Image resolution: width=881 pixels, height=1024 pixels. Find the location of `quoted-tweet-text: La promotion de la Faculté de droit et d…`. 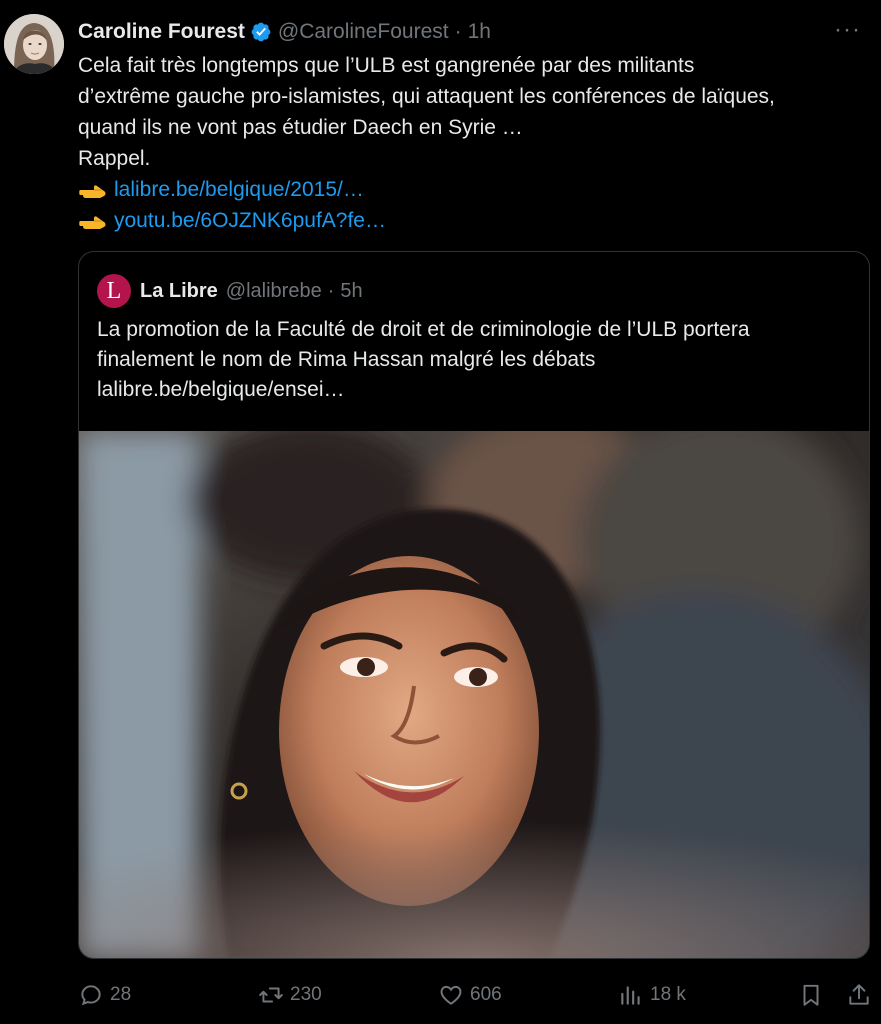

quoted-tweet-text: La promotion de la Faculté de droit et d… is located at coordinates (477, 360).